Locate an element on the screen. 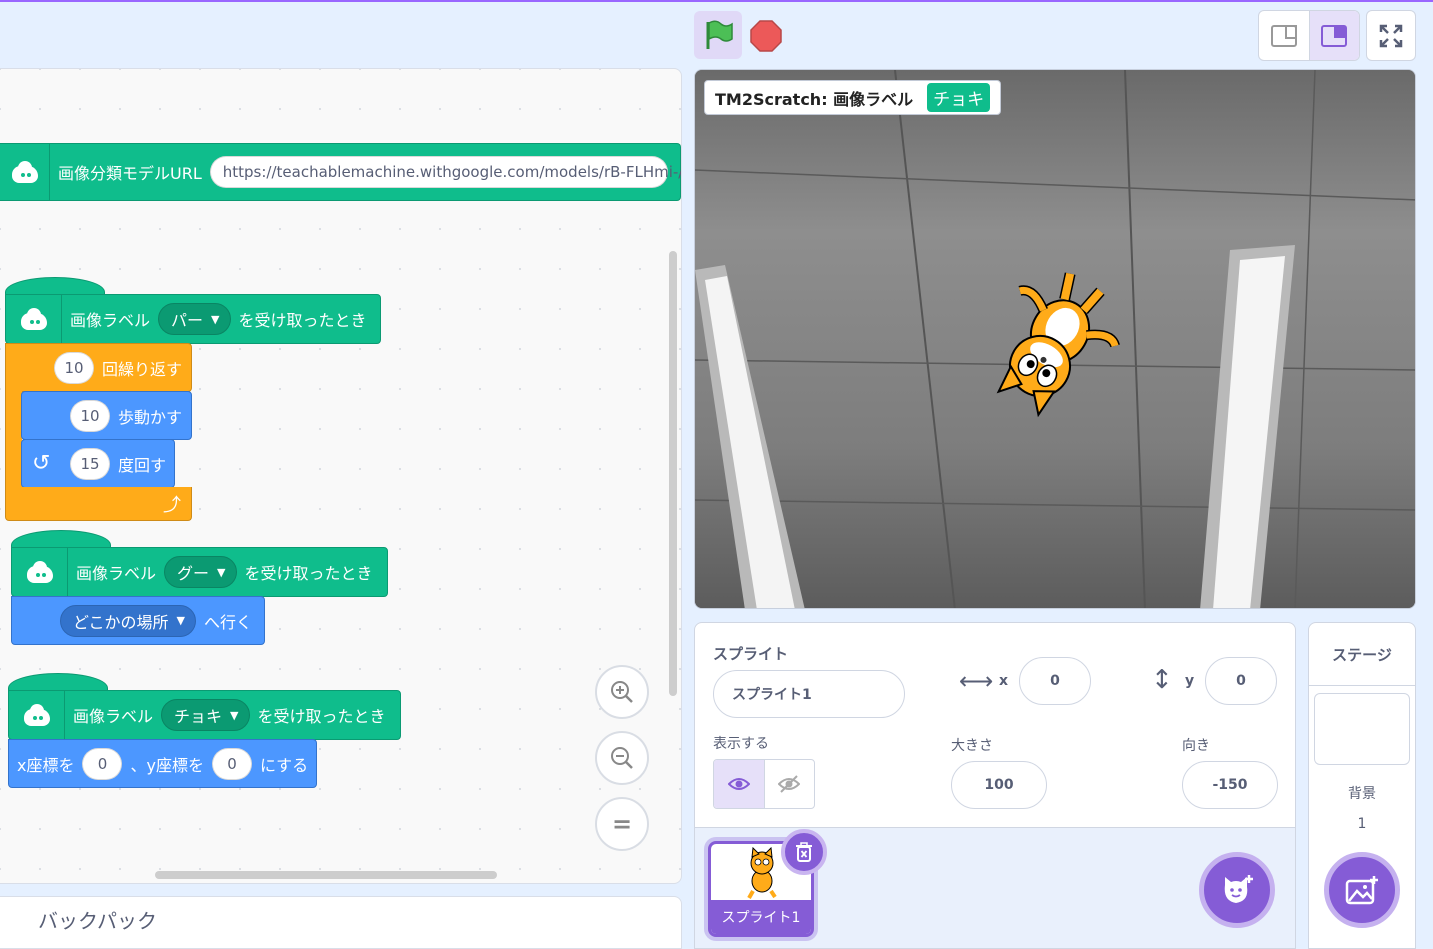 The width and height of the screenshot is (1433, 949). zoom-in-icon is located at coordinates (622, 692).